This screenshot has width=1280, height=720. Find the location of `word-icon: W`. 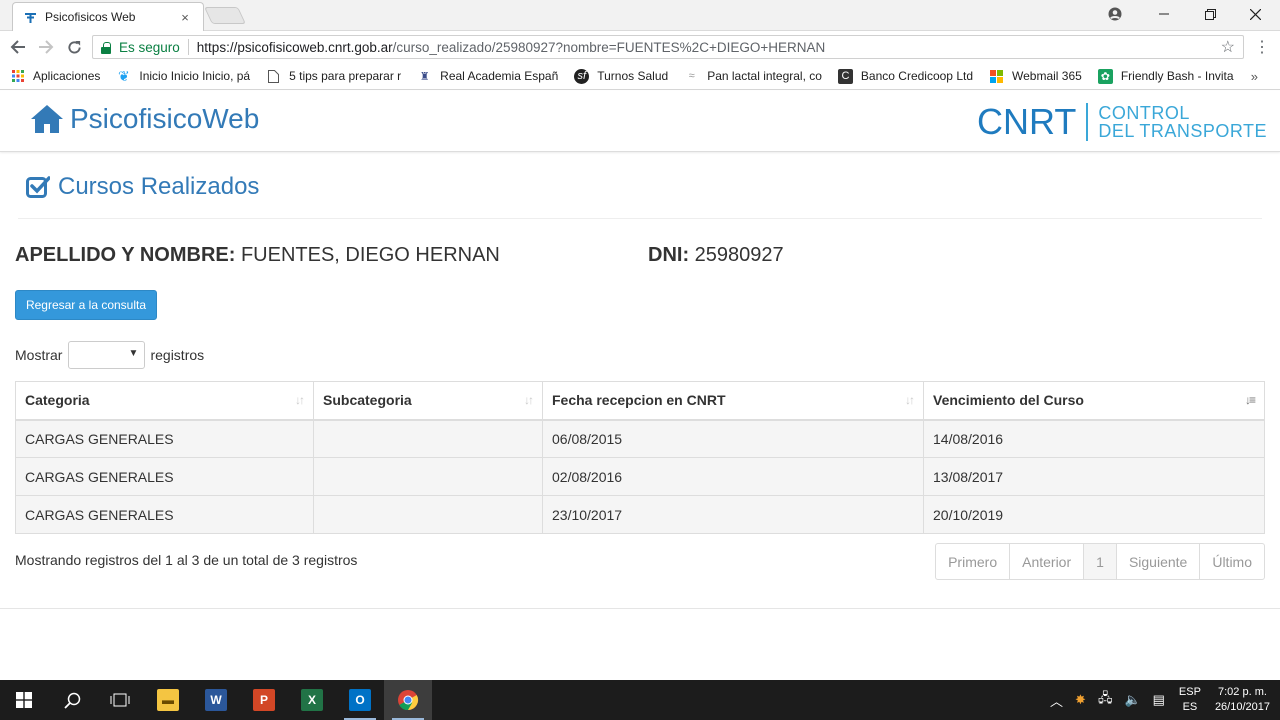

word-icon: W is located at coordinates (216, 700).